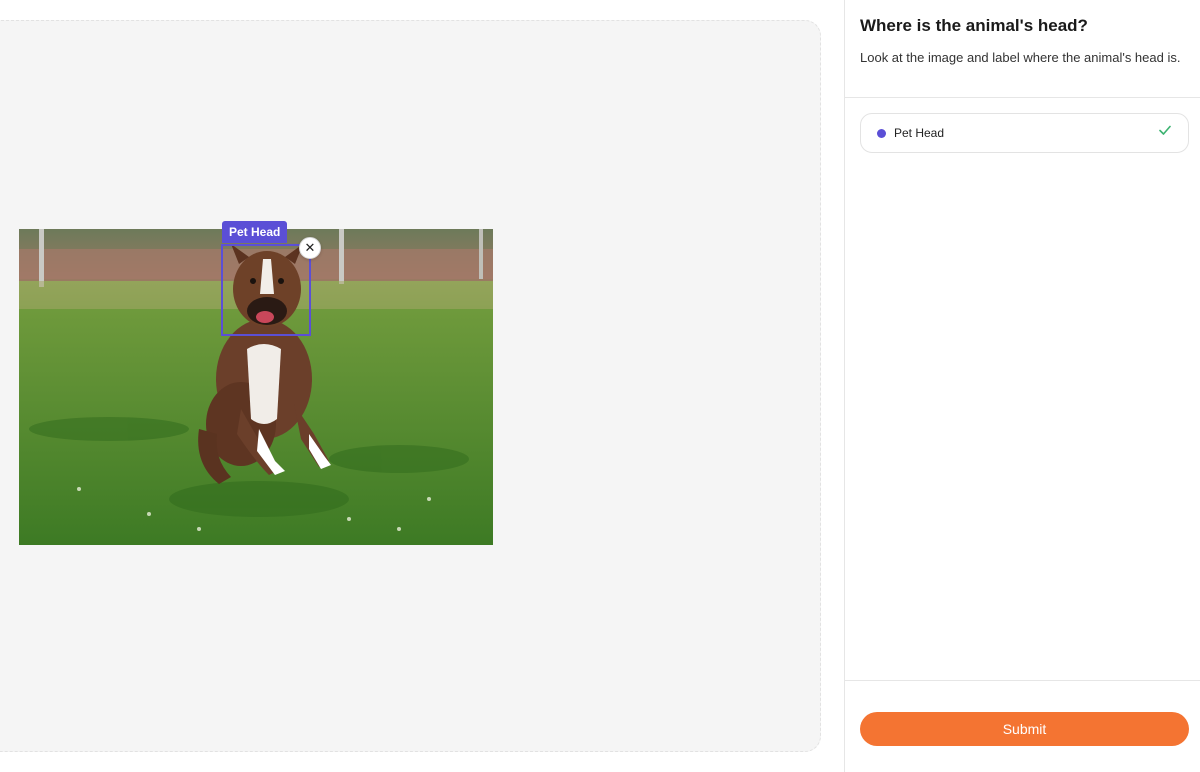 This screenshot has height=772, width=1200. I want to click on checkmark-icon, so click(1165, 130).